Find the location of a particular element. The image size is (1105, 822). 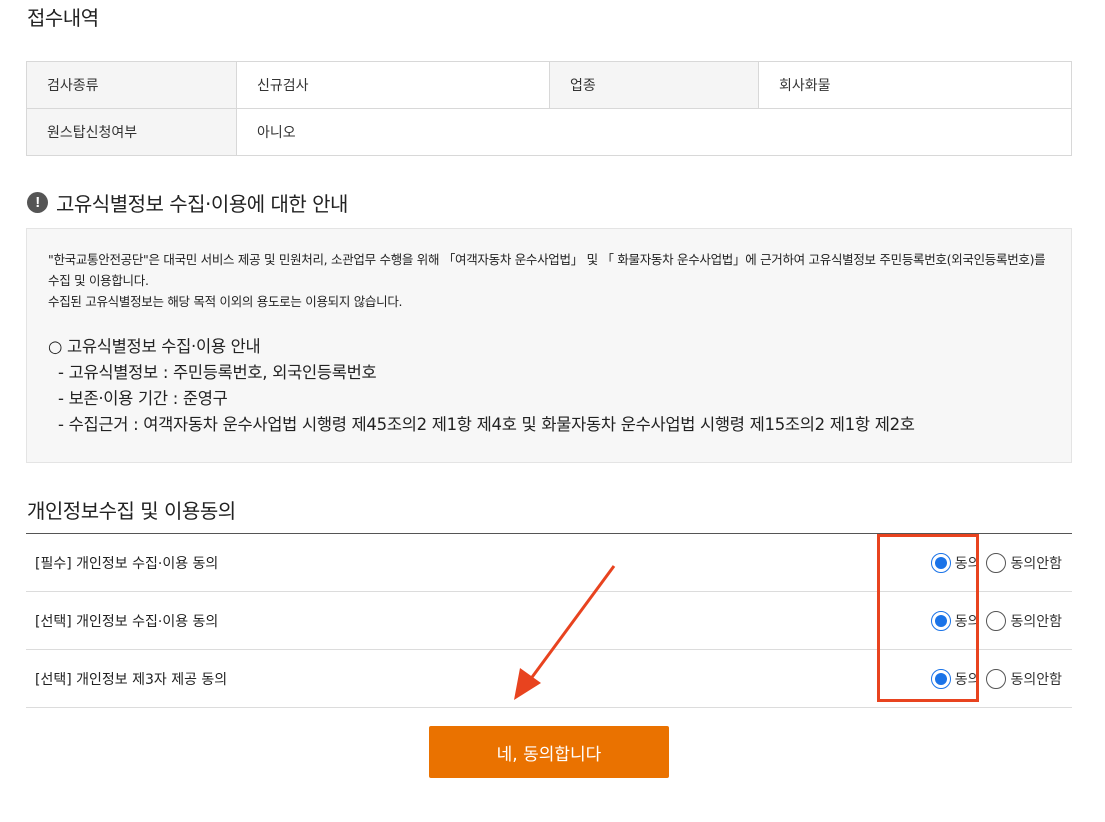

receipt-title: 접수내역 is located at coordinates (63, 18).